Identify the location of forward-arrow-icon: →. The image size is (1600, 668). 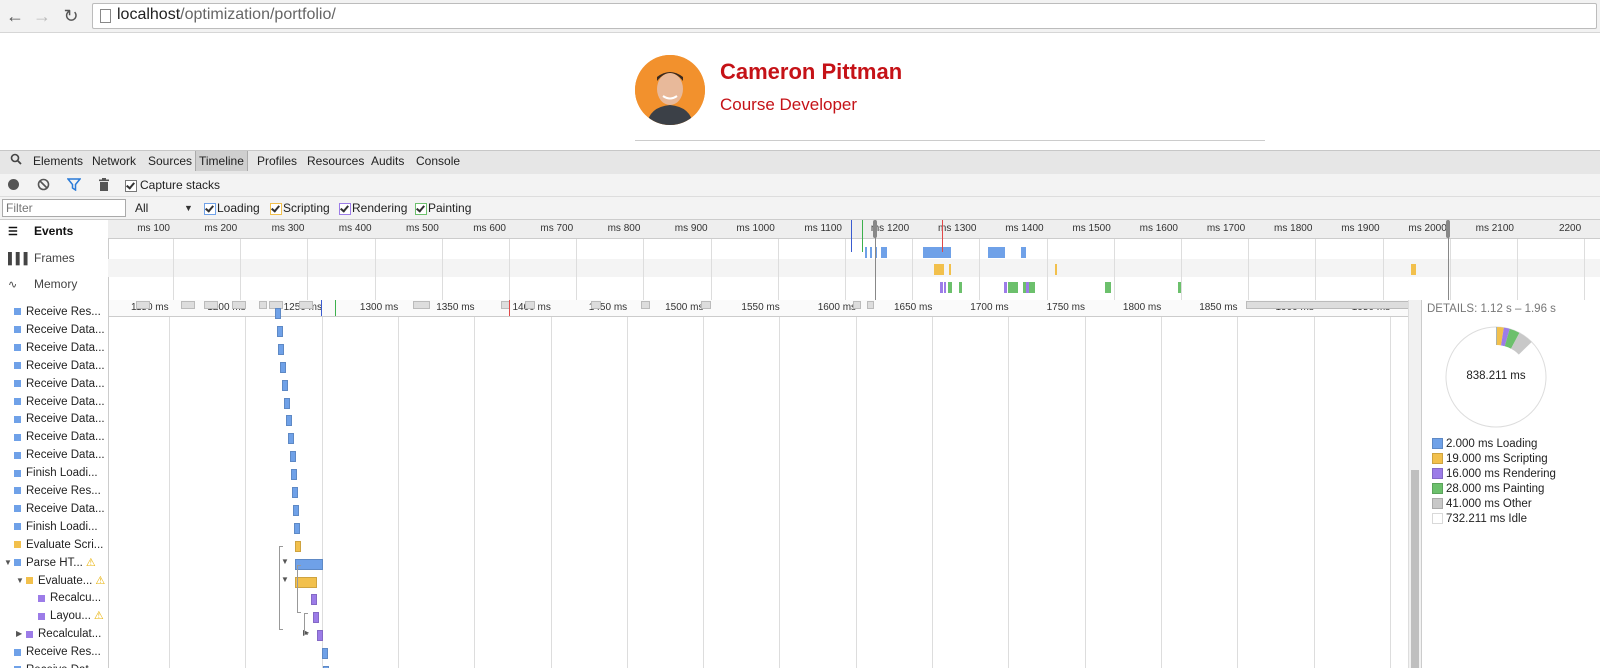
(42, 16).